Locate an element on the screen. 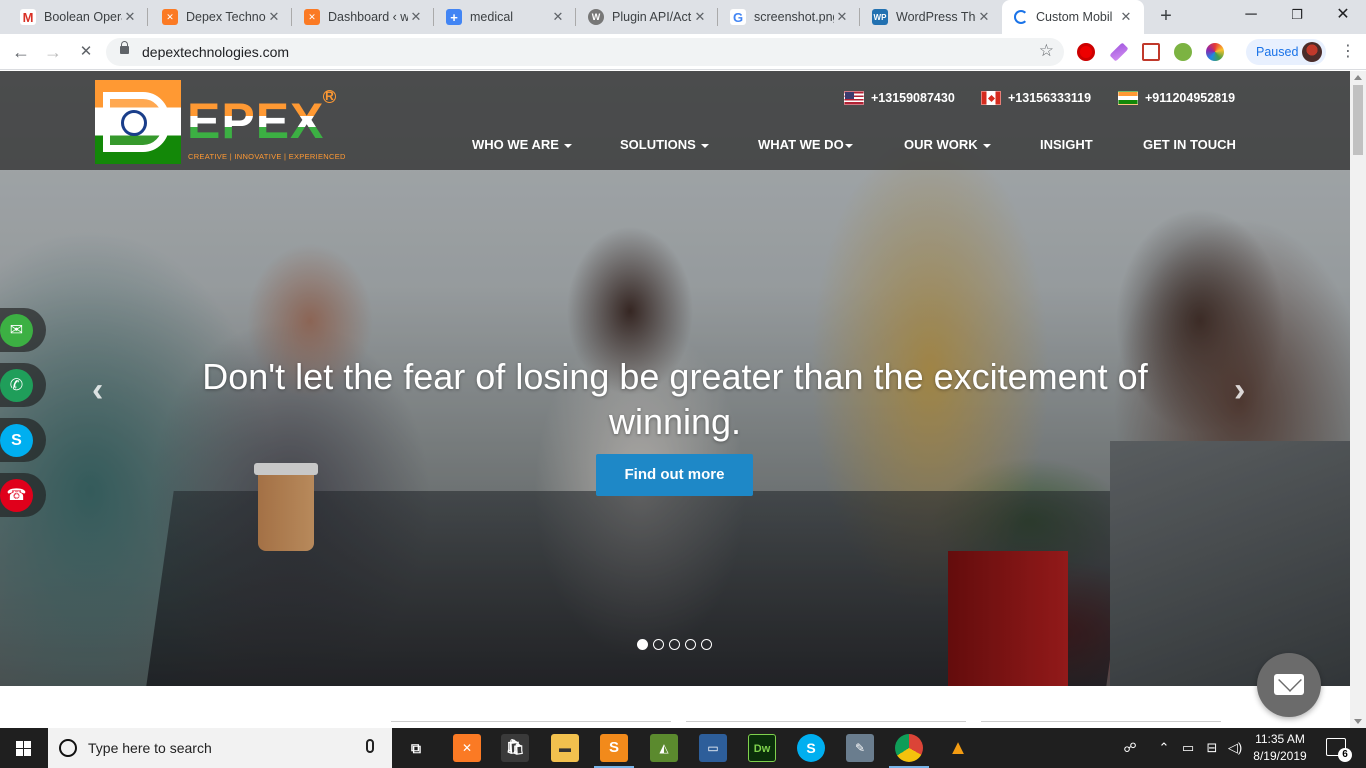  tab-custom-mobile: Custom Mobil ✕ is located at coordinates (1073, 17).